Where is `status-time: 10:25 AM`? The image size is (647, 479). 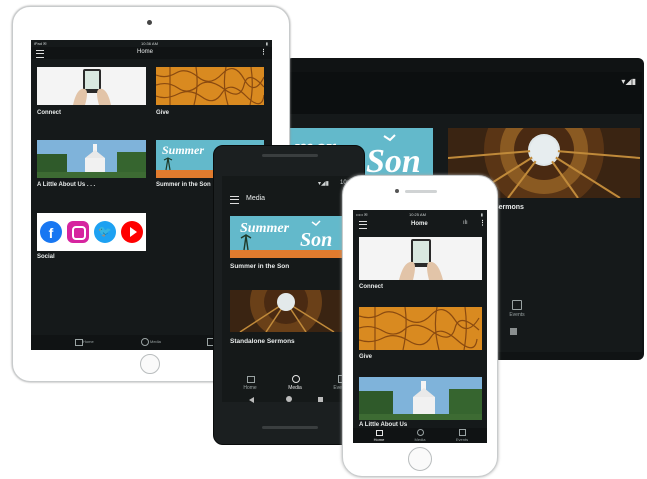
status-time: 10:25 AM is located at coordinates (417, 214).